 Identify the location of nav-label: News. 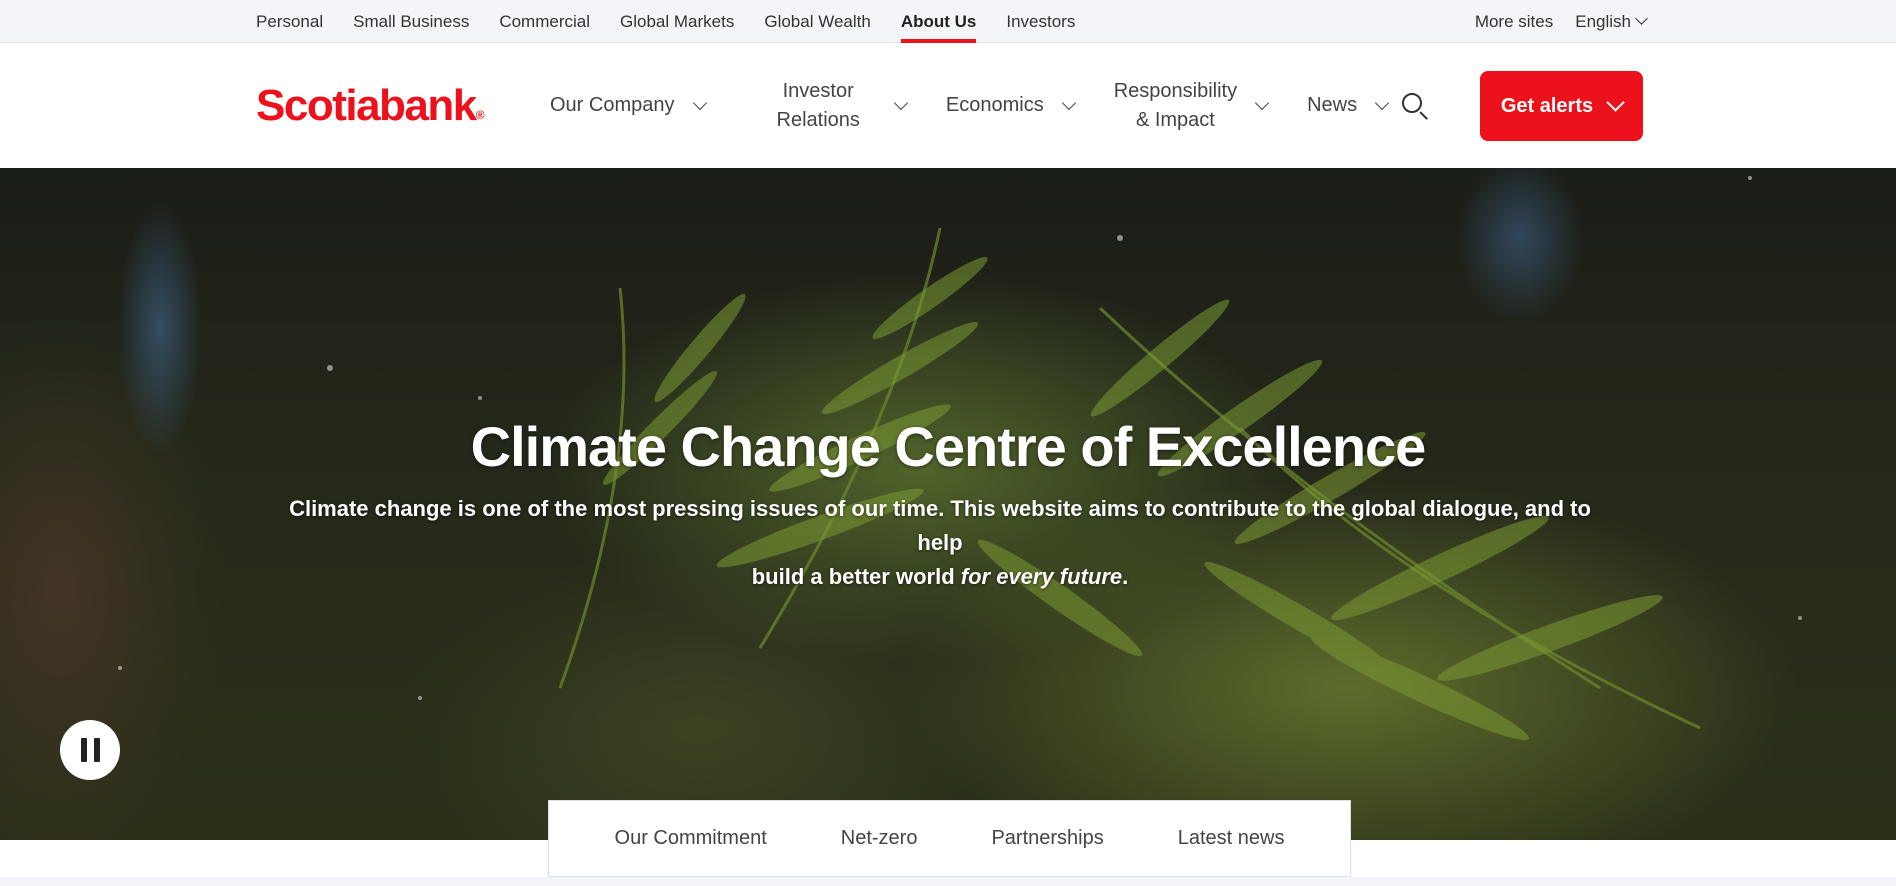
(1332, 105).